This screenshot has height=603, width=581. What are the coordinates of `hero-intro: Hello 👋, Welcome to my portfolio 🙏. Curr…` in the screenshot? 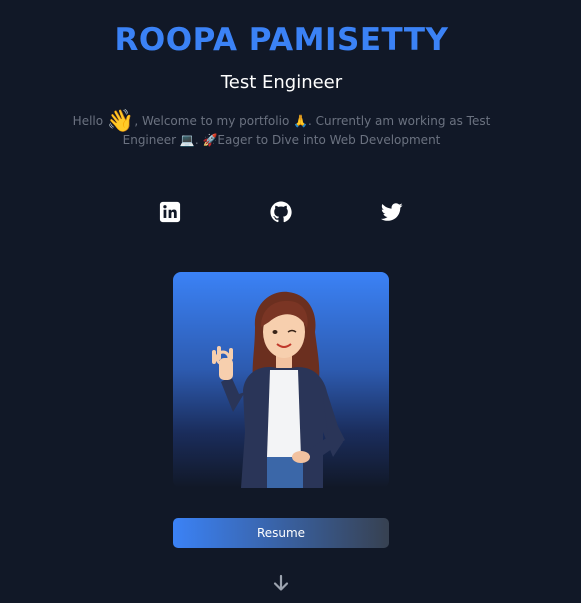 It's located at (281, 129).